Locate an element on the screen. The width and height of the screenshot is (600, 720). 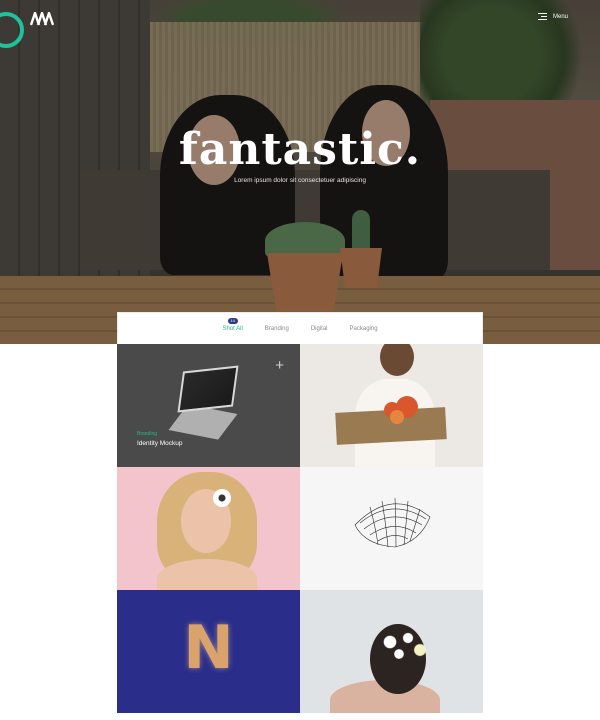
filter-packaging: Packaging is located at coordinates (364, 335).